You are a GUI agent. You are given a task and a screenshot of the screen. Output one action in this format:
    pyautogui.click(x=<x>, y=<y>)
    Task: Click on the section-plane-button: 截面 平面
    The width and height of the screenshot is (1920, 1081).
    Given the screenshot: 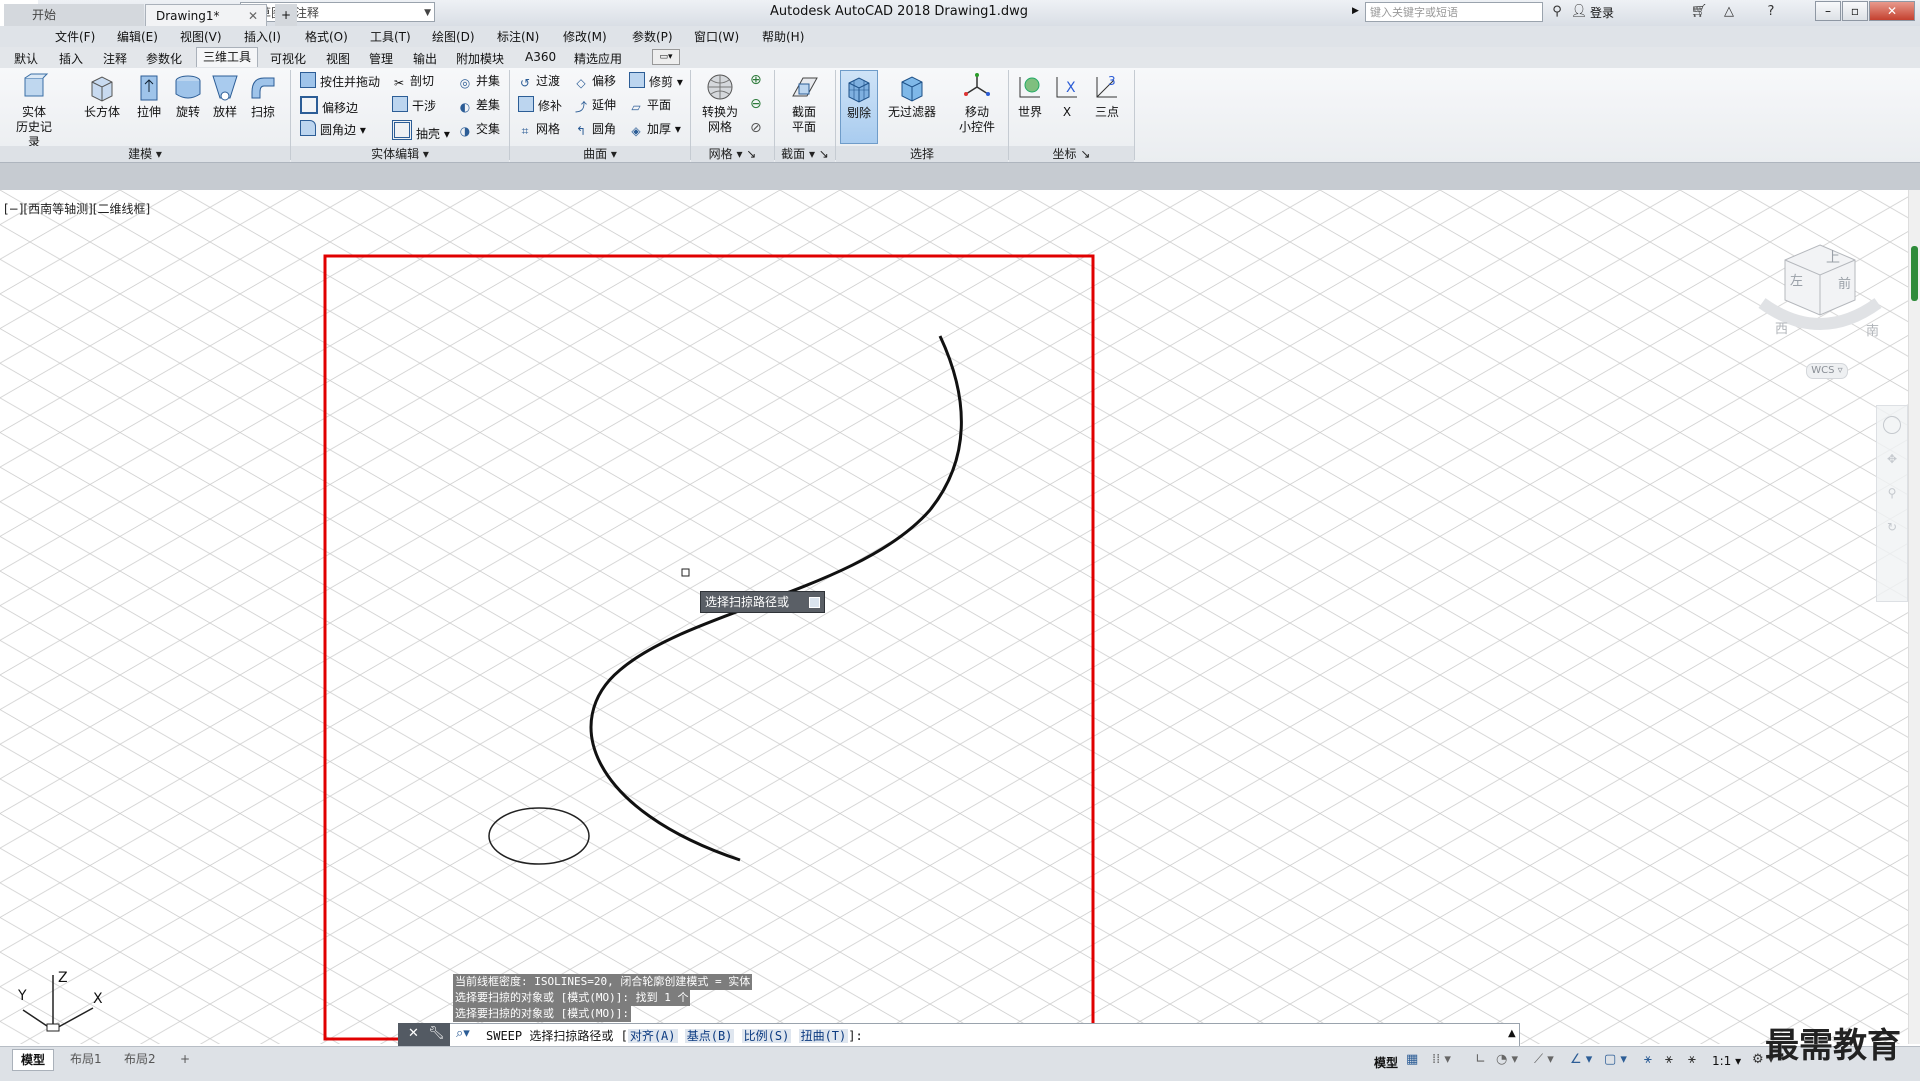 What is the action you would take?
    pyautogui.click(x=804, y=106)
    